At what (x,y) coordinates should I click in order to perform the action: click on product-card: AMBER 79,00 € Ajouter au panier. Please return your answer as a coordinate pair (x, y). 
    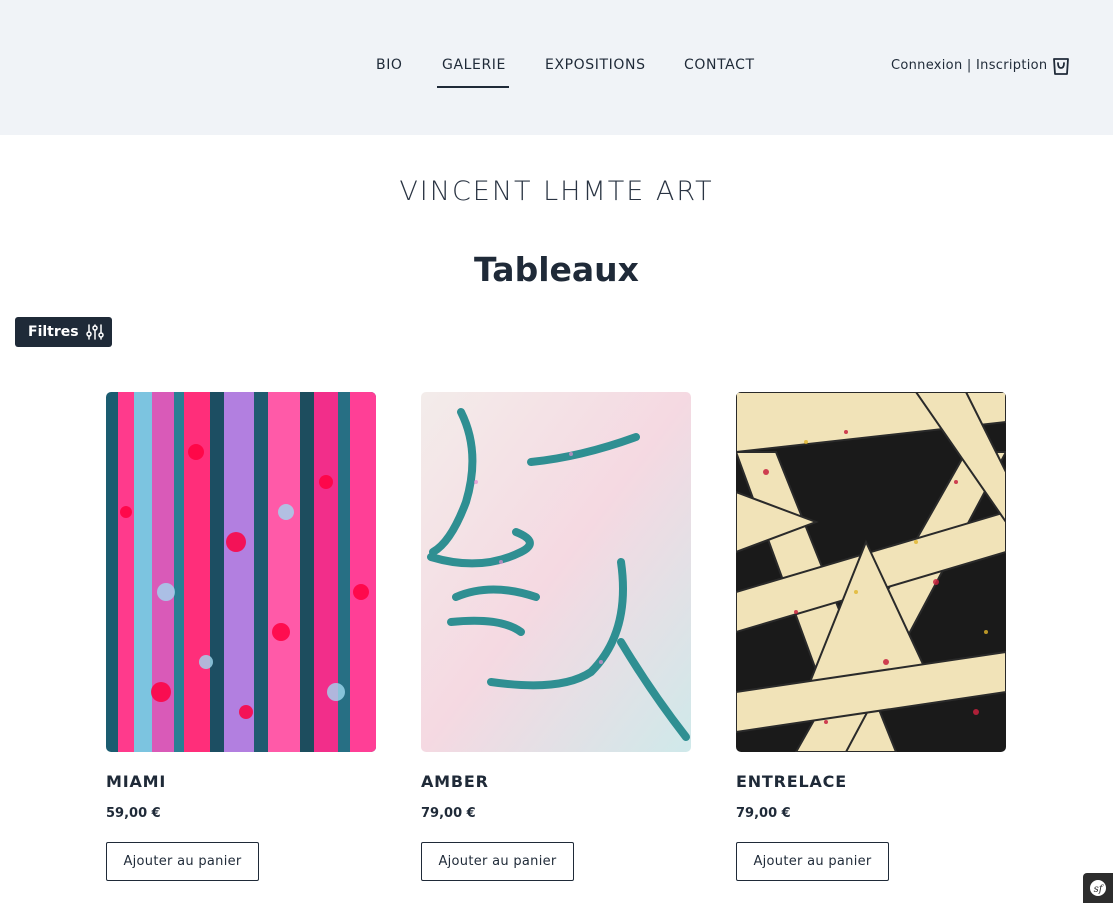
    Looking at the image, I should click on (556, 636).